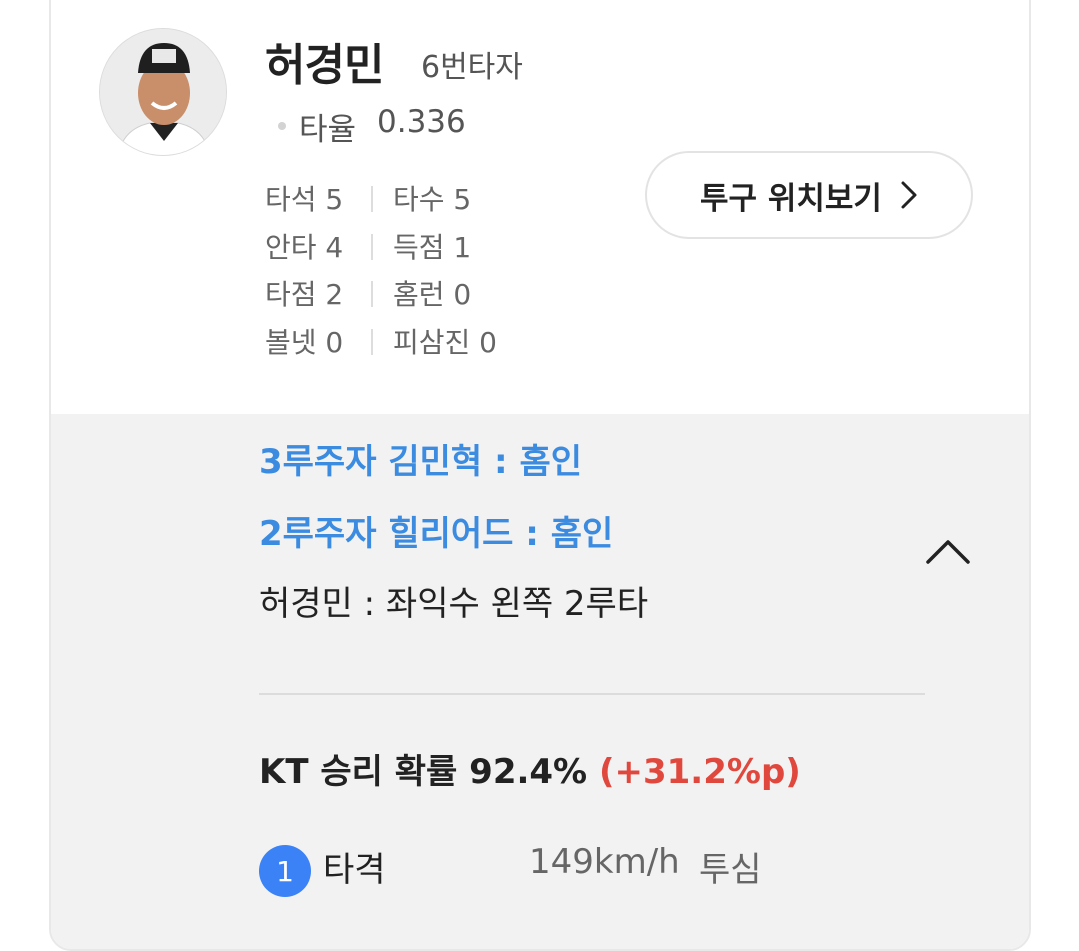  What do you see at coordinates (421, 462) in the screenshot?
I see `play-event-runner-third: 3루주자 김민혁 : 홈인` at bounding box center [421, 462].